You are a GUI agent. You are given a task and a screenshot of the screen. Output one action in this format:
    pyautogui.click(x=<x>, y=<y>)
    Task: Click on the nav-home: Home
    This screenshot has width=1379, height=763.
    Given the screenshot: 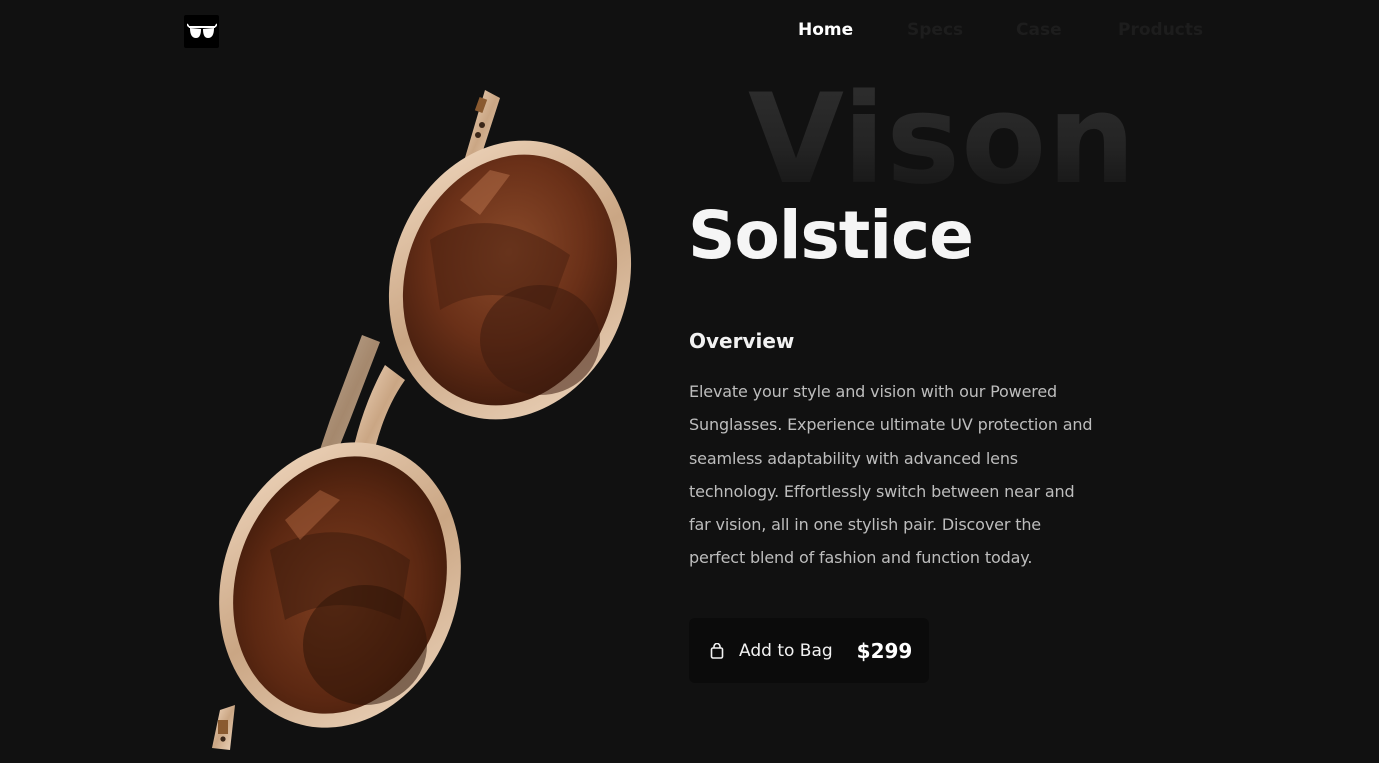 What is the action you would take?
    pyautogui.click(x=825, y=30)
    